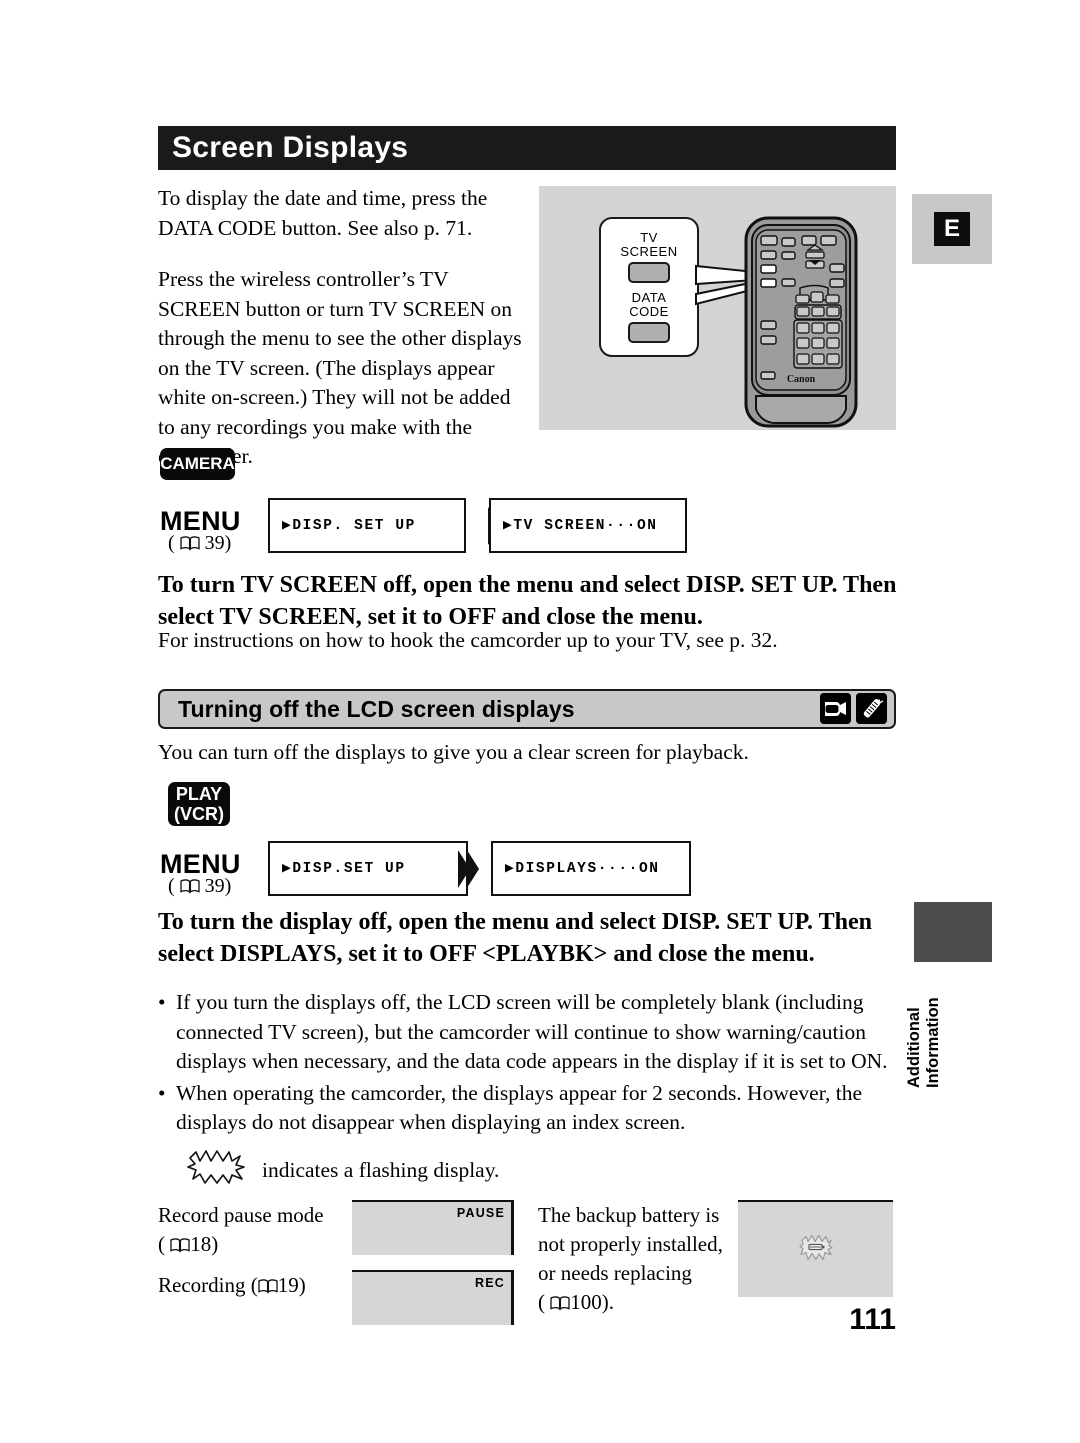 This screenshot has width=1080, height=1443. Describe the element at coordinates (433, 1227) in the screenshot. I see `display-screen-pause: PAUSE` at that location.